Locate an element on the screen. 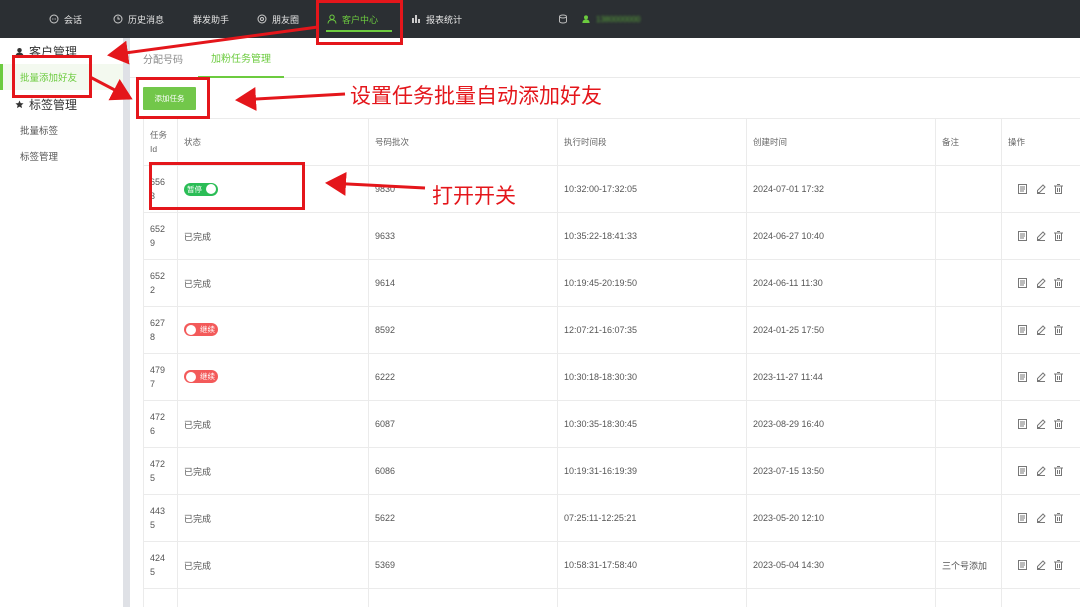 The image size is (1080, 607). nav-item-history: 历史消息 is located at coordinates (138, 19).